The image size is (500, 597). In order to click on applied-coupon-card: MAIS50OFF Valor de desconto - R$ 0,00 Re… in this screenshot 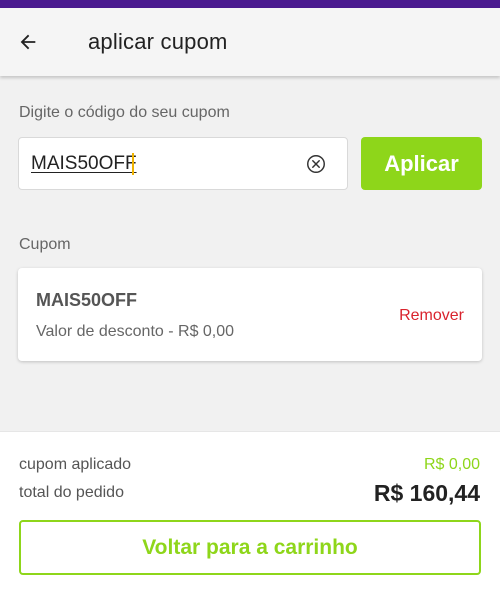, I will do `click(250, 314)`.